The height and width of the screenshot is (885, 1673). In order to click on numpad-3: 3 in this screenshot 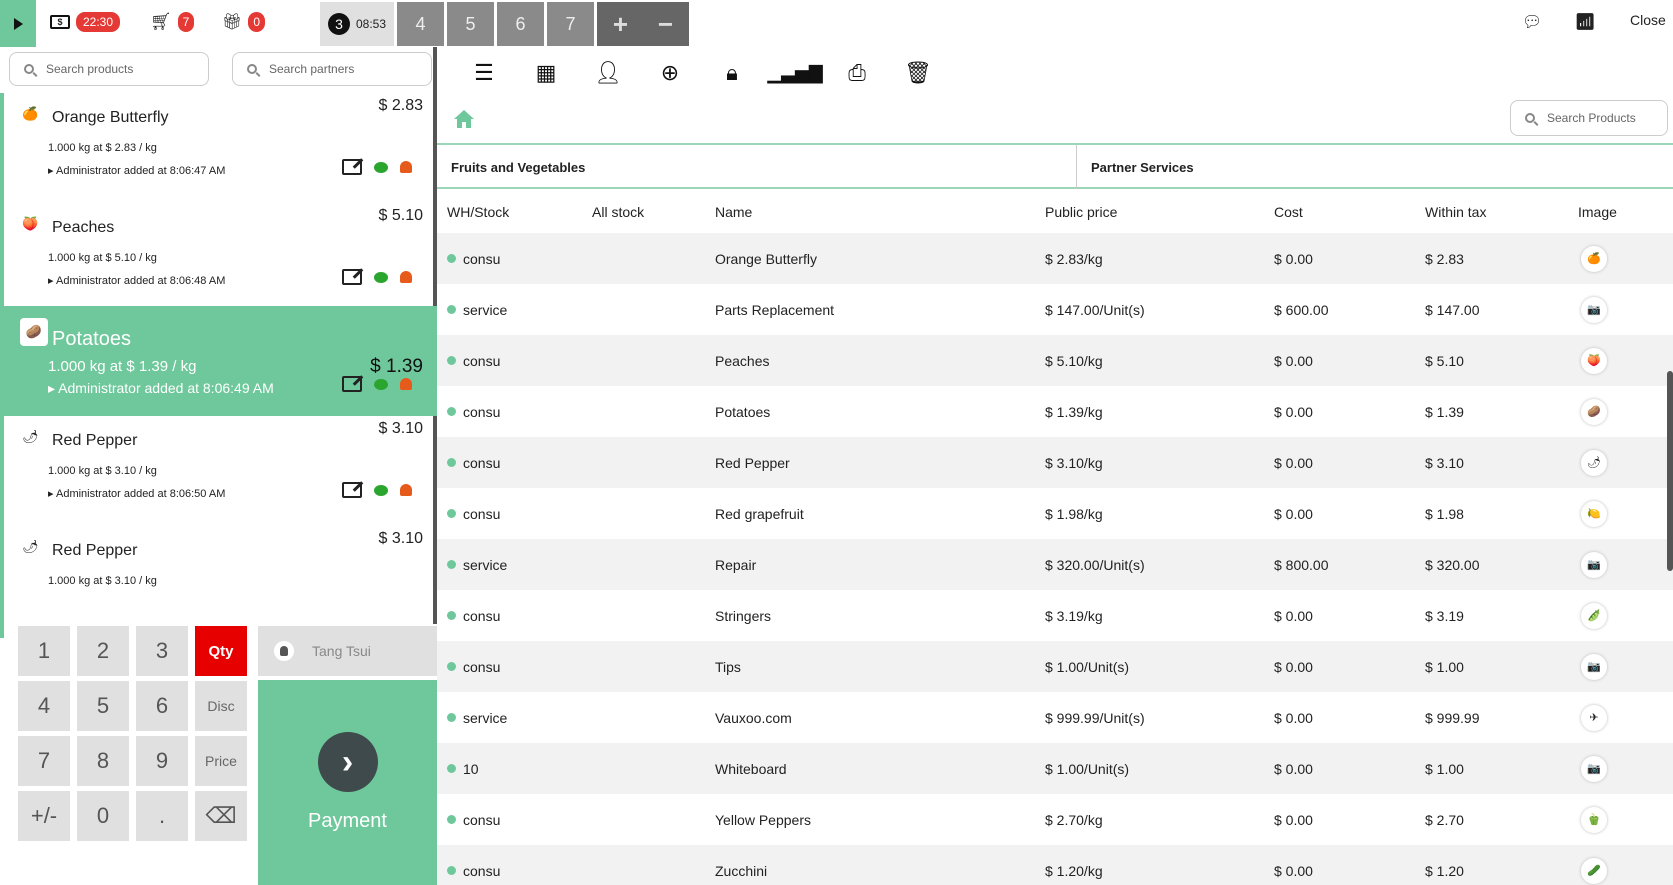, I will do `click(162, 651)`.